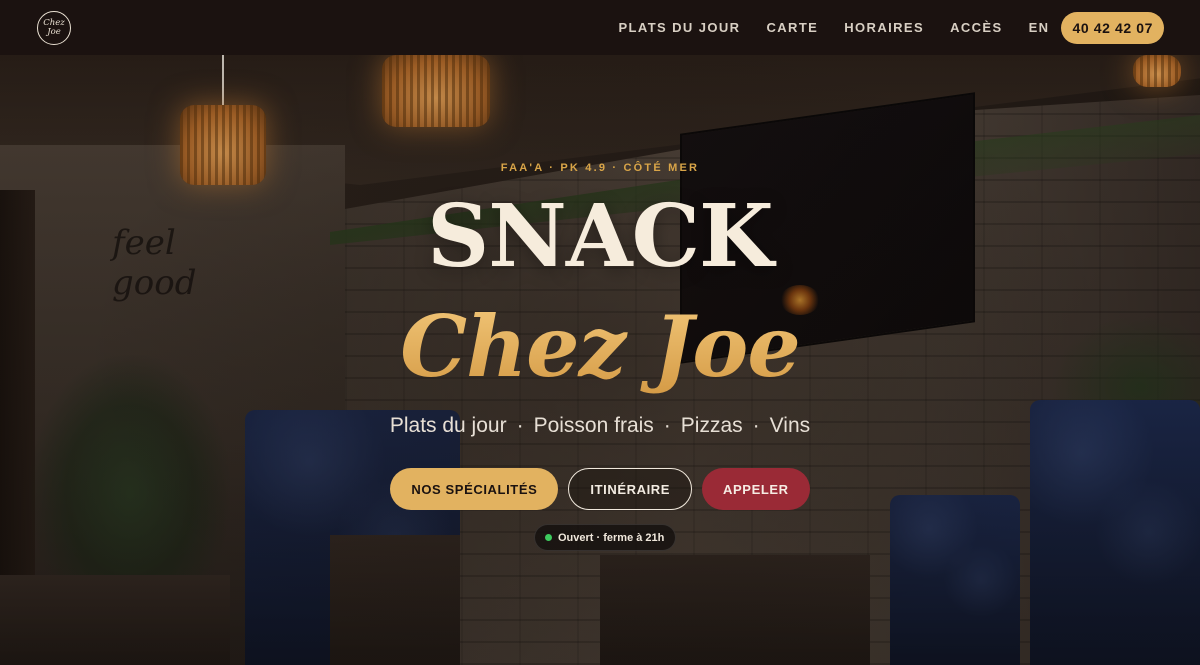 This screenshot has height=665, width=1200. Describe the element at coordinates (593, 425) in the screenshot. I see `subtitle-item: Poisson frais` at that location.